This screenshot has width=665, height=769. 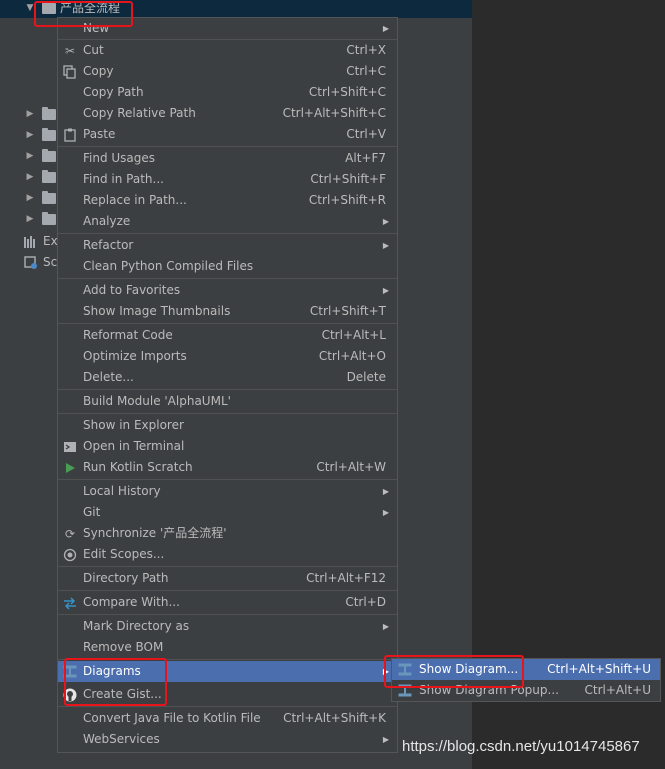 What do you see at coordinates (227, 739) in the screenshot?
I see `menu-item-webservices: WebServices ▶` at bounding box center [227, 739].